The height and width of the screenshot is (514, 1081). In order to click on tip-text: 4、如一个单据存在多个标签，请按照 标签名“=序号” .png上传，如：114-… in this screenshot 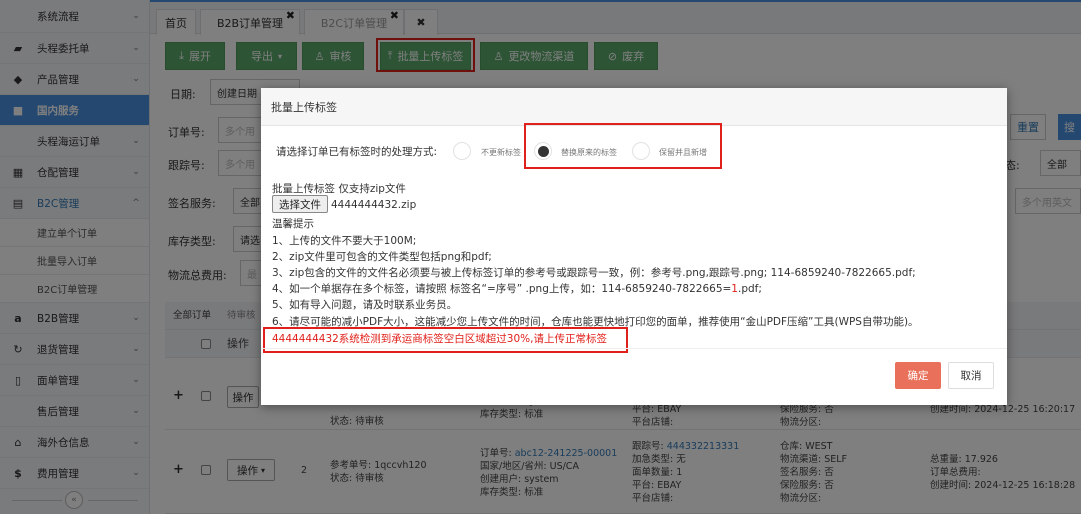, I will do `click(502, 289)`.